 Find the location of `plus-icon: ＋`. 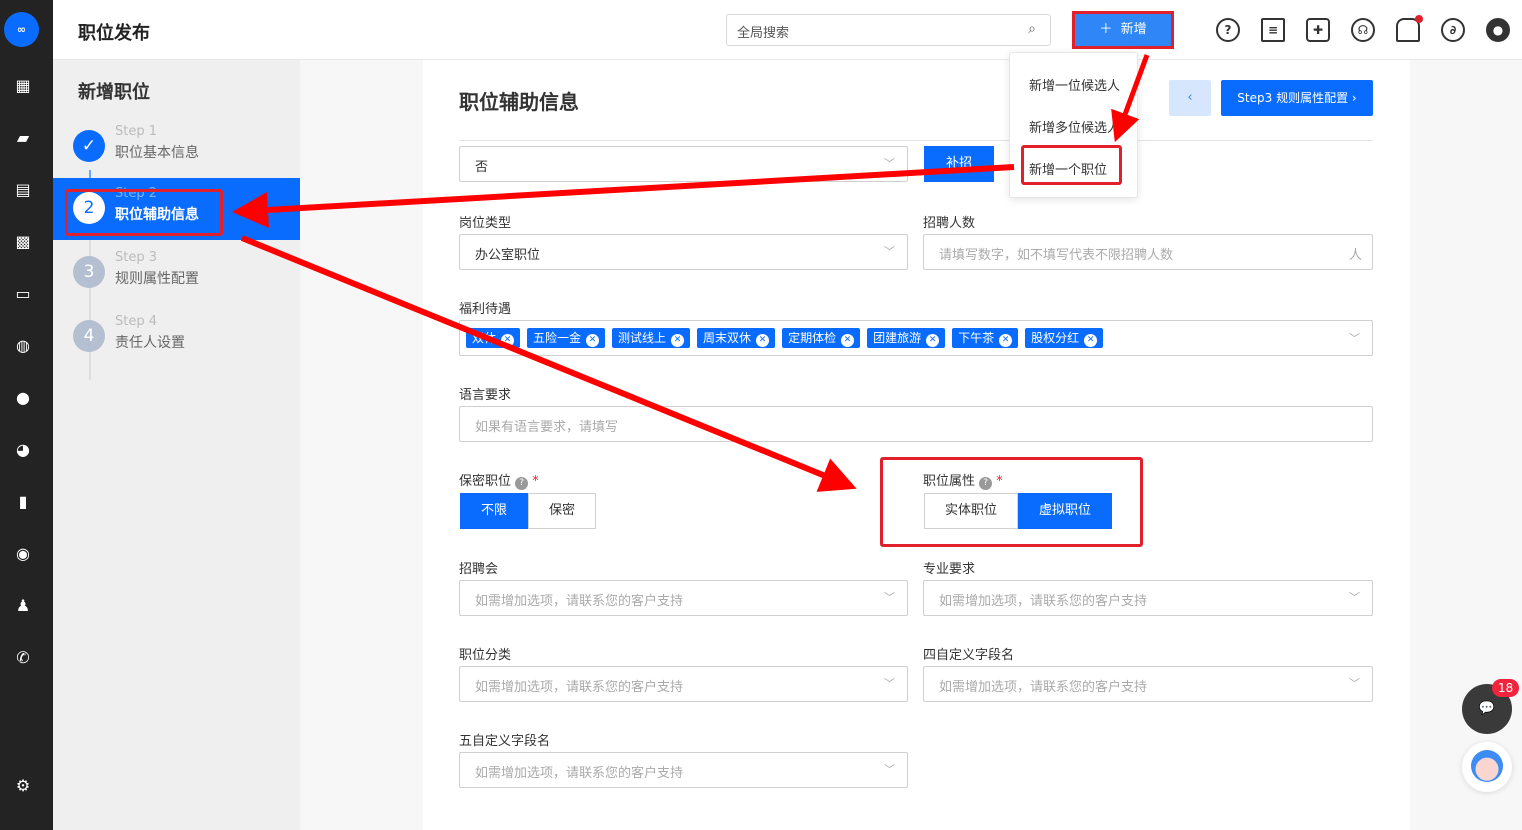

plus-icon: ＋ is located at coordinates (1106, 29).